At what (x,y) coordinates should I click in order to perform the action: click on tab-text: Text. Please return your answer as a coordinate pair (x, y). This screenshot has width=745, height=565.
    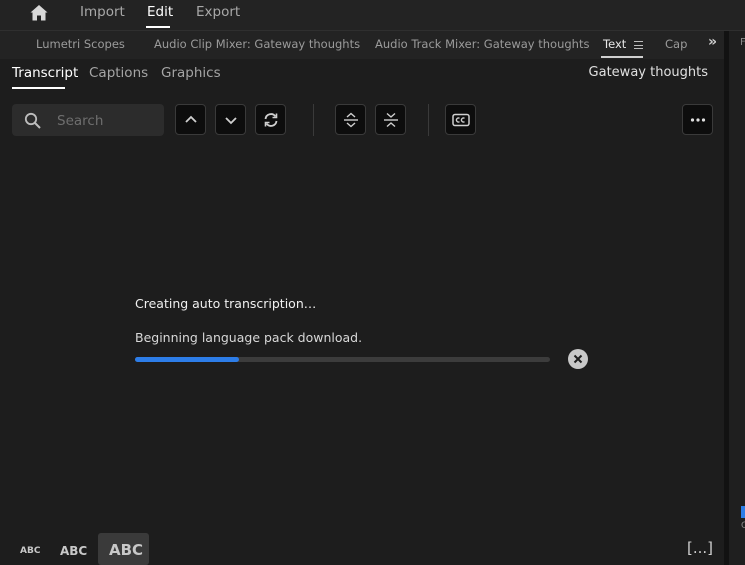
    Looking at the image, I should click on (614, 44).